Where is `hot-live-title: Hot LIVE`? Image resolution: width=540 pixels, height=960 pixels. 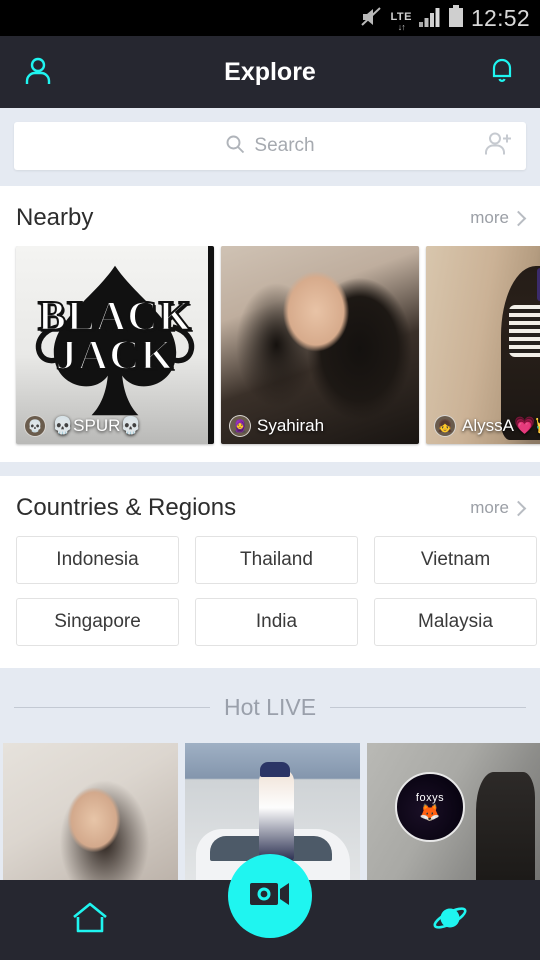 hot-live-title: Hot LIVE is located at coordinates (270, 707).